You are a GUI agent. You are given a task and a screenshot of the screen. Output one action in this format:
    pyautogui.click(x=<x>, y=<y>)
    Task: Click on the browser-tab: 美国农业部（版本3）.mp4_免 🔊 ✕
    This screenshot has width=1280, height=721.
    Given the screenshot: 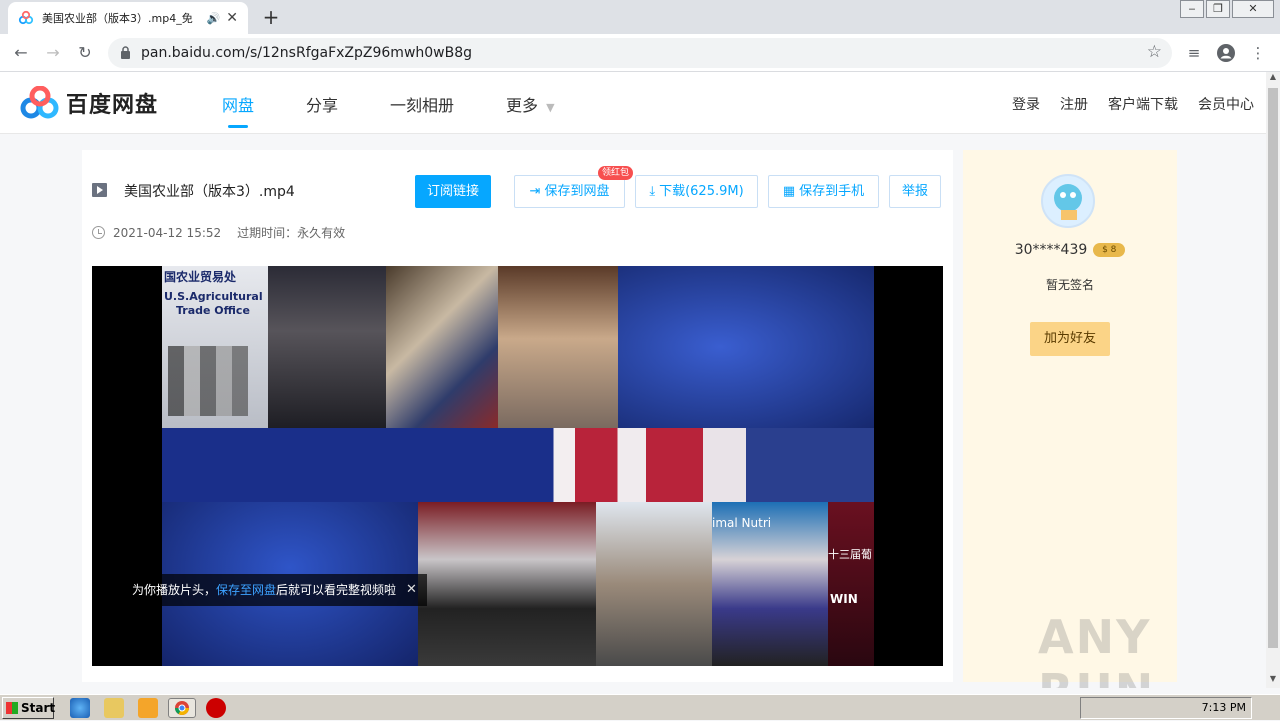 What is the action you would take?
    pyautogui.click(x=128, y=18)
    